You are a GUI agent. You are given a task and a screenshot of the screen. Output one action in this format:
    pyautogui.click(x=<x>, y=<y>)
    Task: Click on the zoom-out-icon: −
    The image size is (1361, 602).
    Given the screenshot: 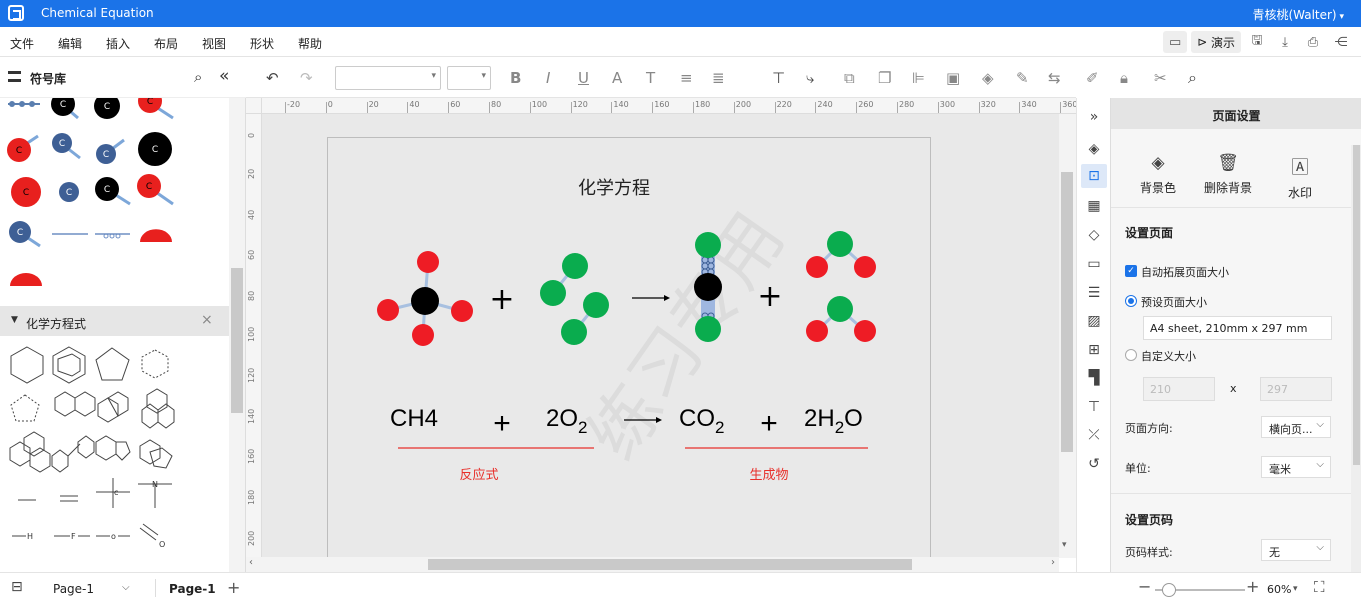 What is the action you would take?
    pyautogui.click(x=1144, y=586)
    